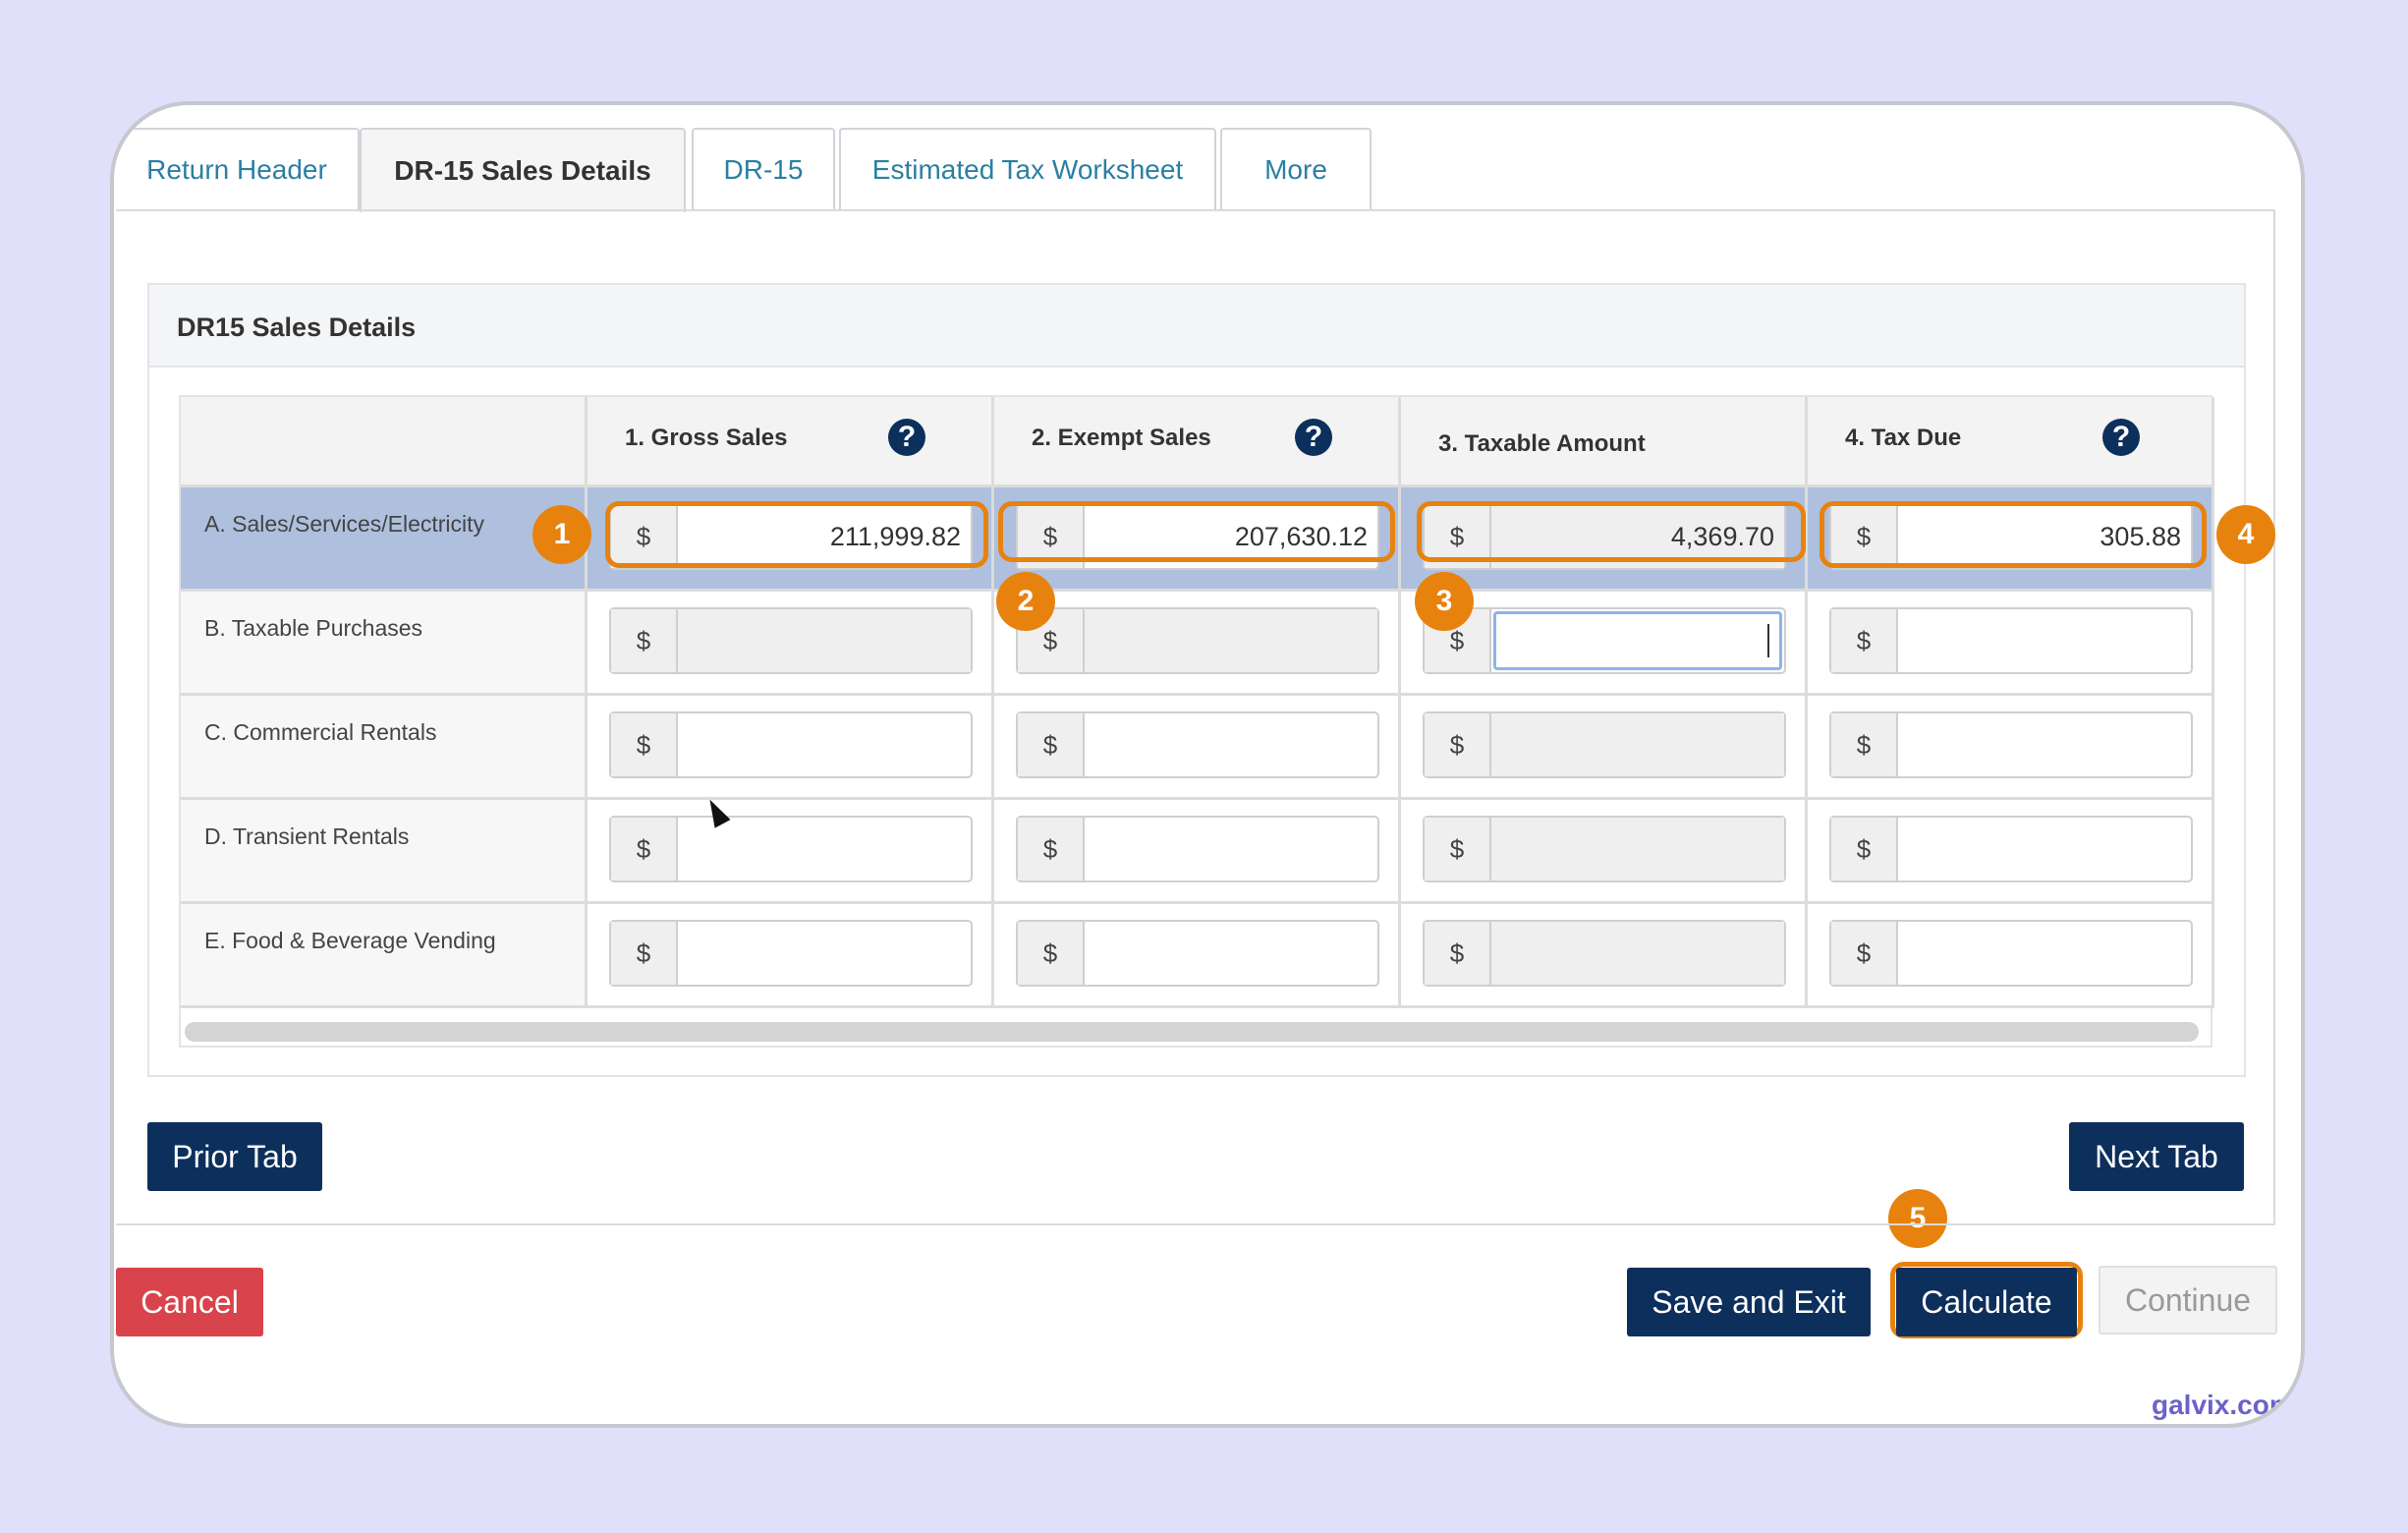 Image resolution: width=2408 pixels, height=1533 pixels. What do you see at coordinates (763, 169) in the screenshot?
I see `tab-dr15: DR-15` at bounding box center [763, 169].